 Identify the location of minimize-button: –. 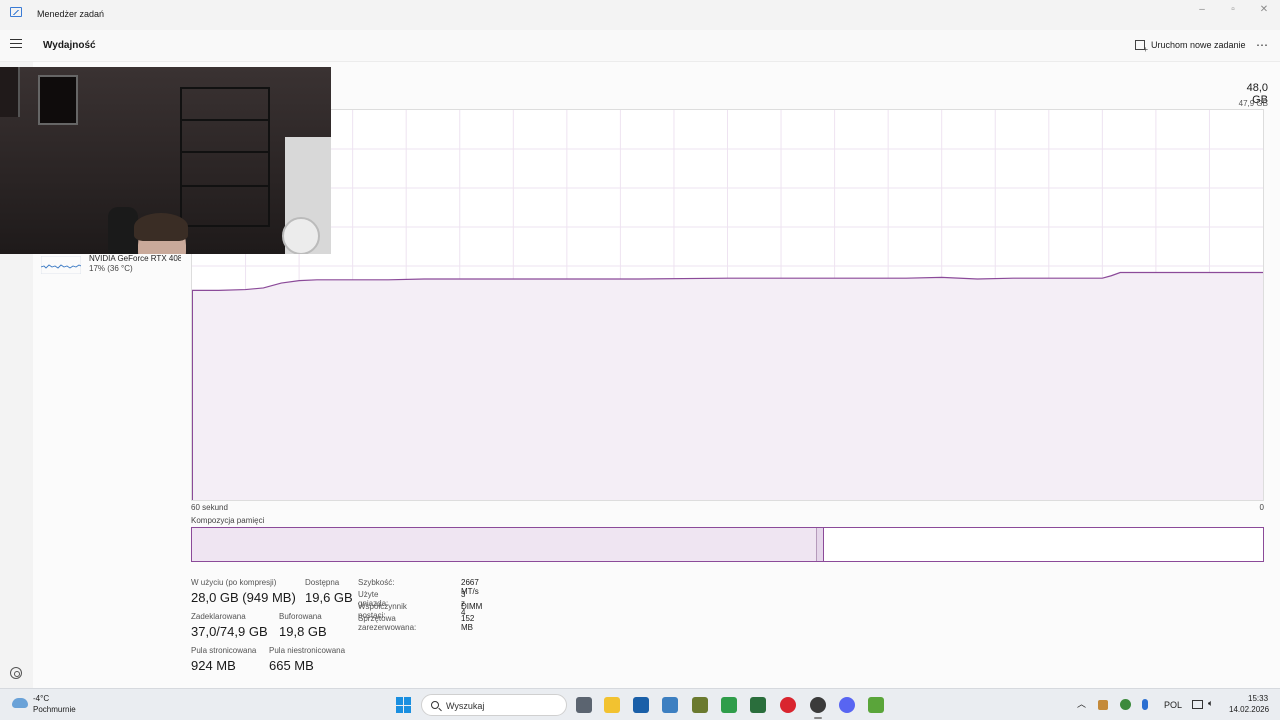
(1202, 10).